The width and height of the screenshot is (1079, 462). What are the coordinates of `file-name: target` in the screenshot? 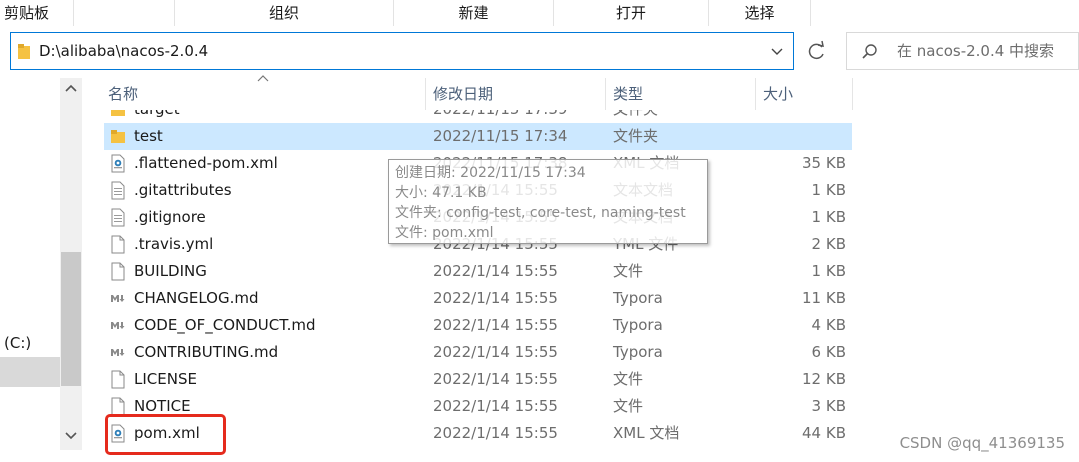 It's located at (157, 114).